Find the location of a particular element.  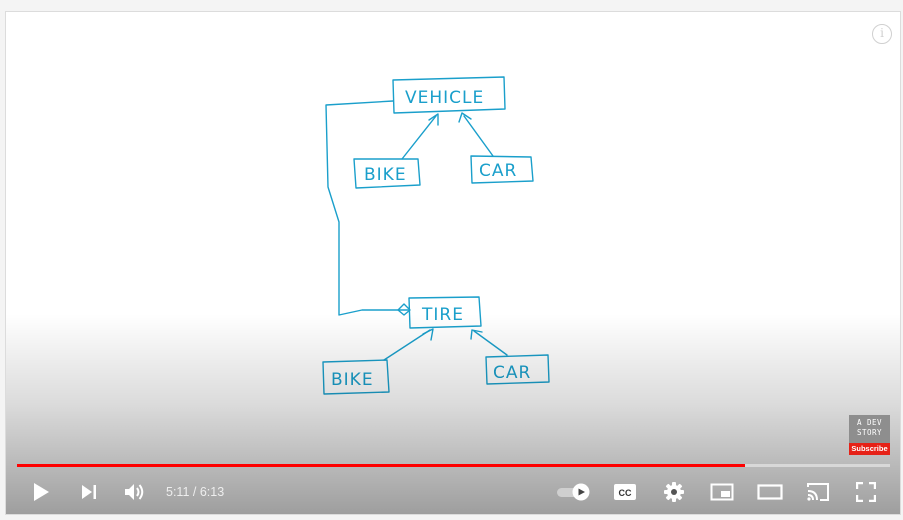

duration: 6:13 is located at coordinates (212, 492).